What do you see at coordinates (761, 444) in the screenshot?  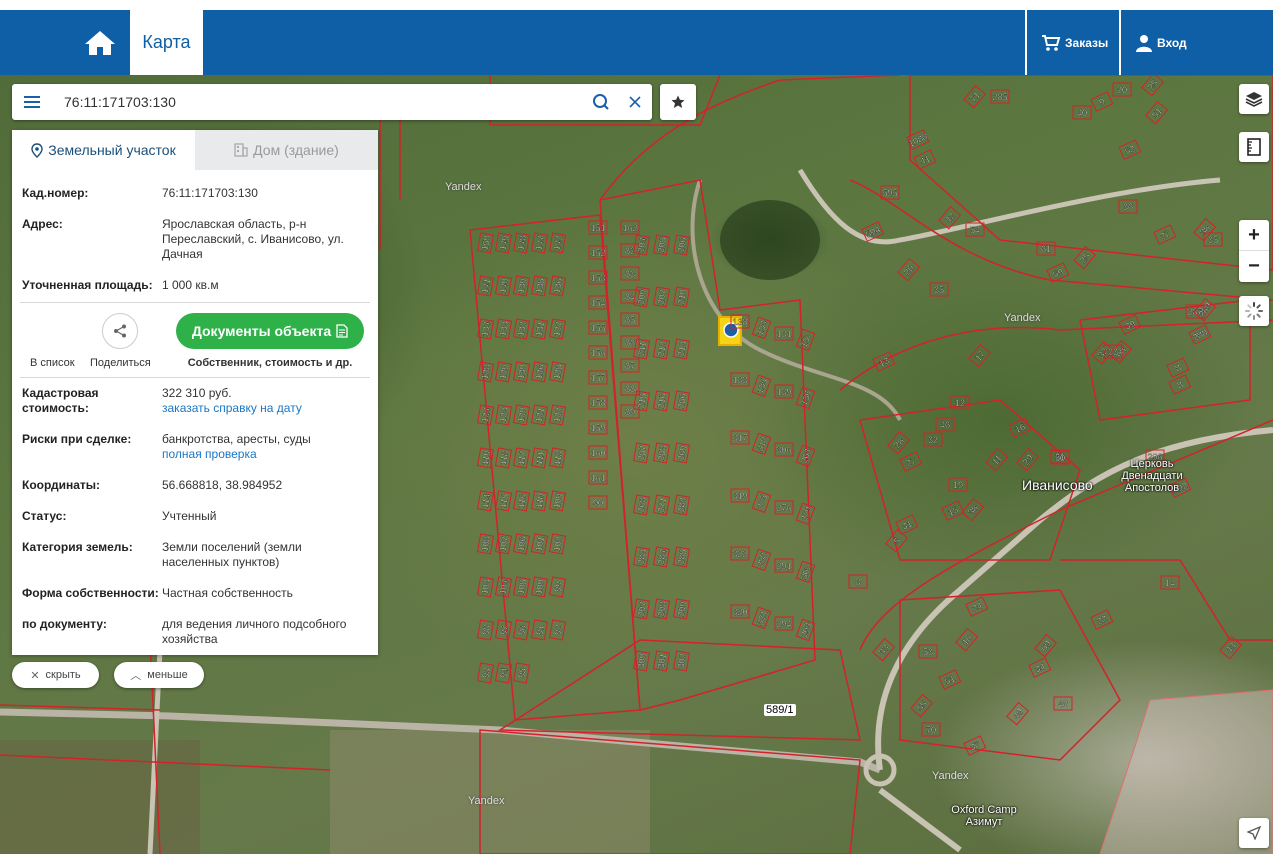 I see `parcel-label: 318` at bounding box center [761, 444].